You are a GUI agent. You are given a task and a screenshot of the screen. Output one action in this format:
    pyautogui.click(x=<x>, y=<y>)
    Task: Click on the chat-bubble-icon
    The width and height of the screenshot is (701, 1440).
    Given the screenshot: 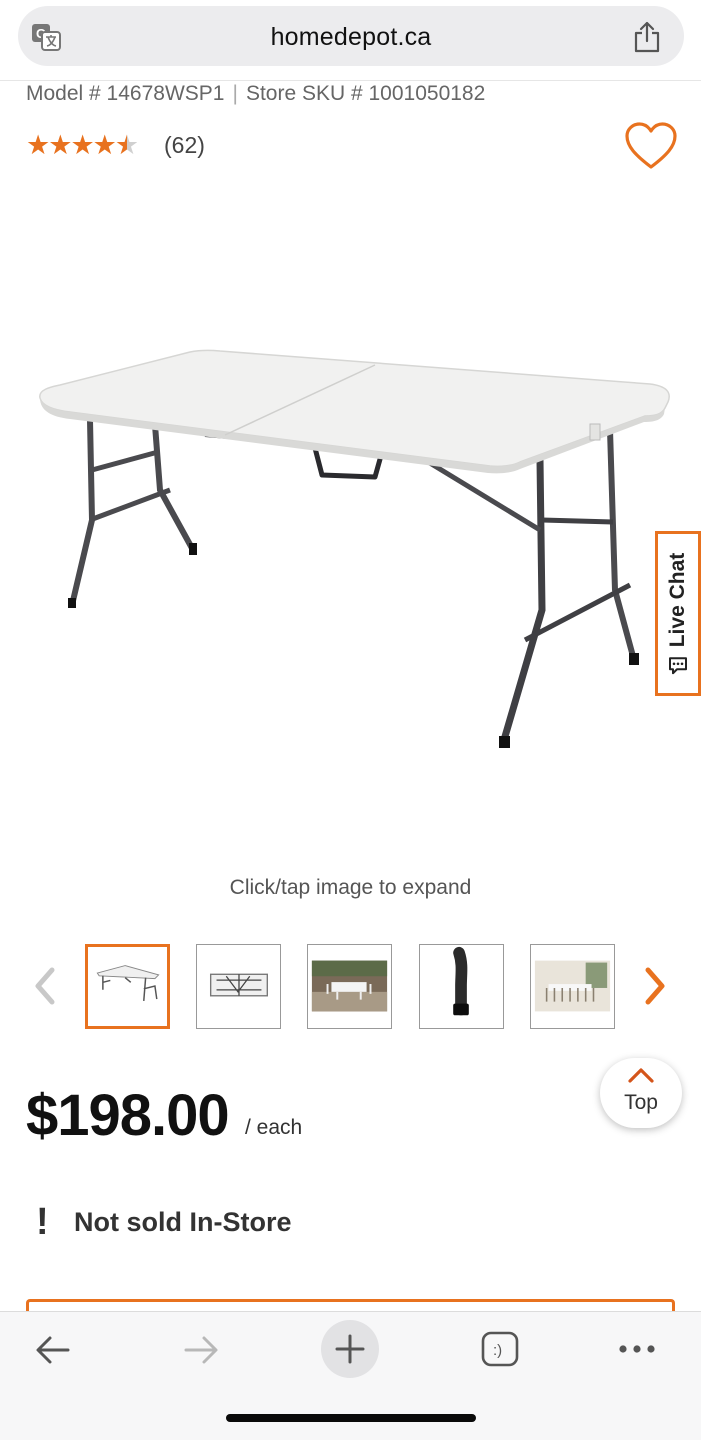 What is the action you would take?
    pyautogui.click(x=678, y=665)
    